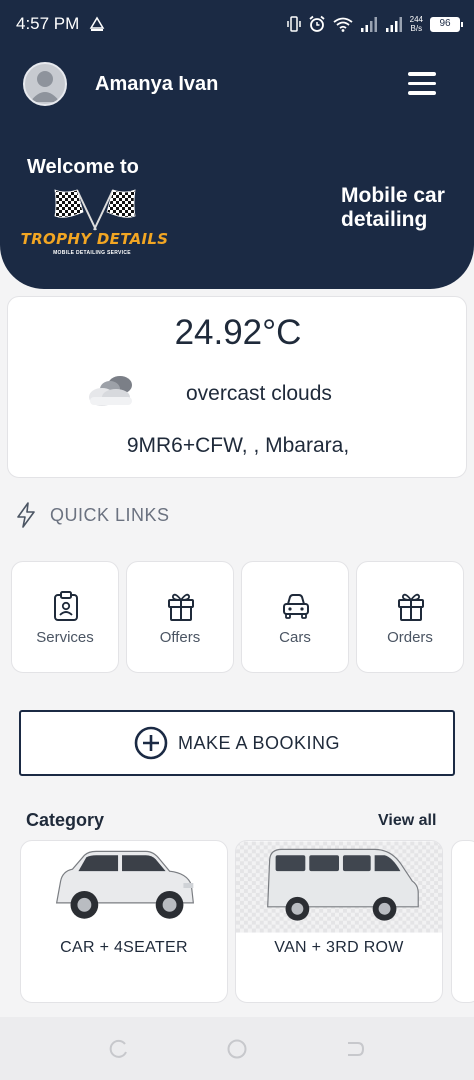  Describe the element at coordinates (407, 821) in the screenshot. I see `view-all-link: View all` at that location.